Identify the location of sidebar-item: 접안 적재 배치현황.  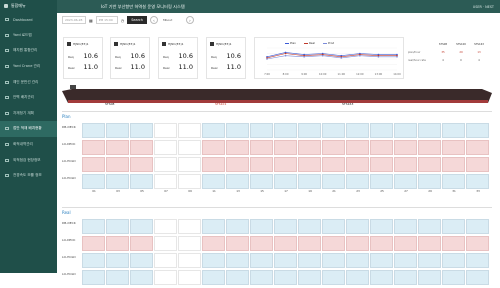
(28, 129).